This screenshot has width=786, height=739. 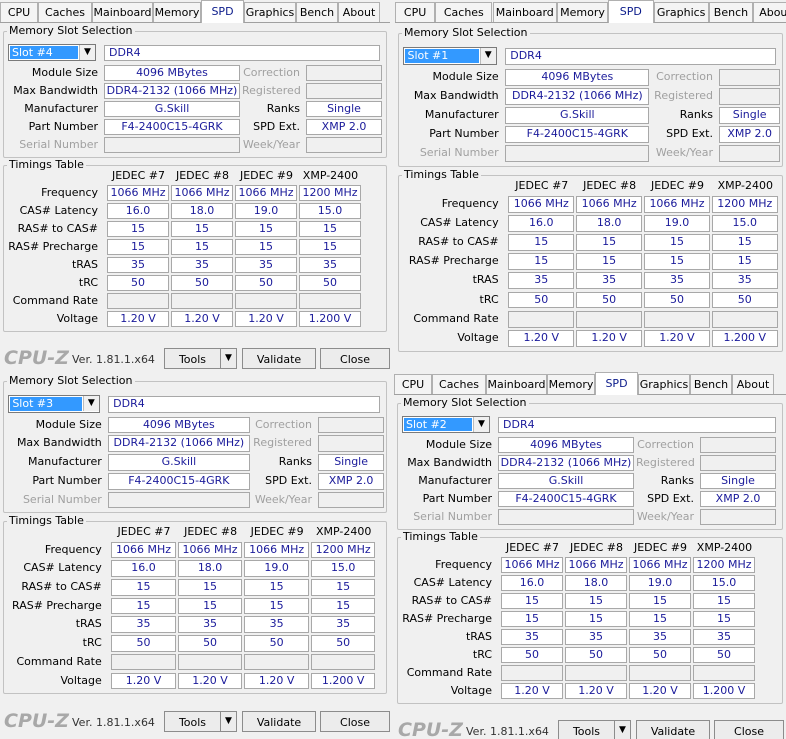 What do you see at coordinates (242, 53) in the screenshot?
I see `memory-type-field: DDR4` at bounding box center [242, 53].